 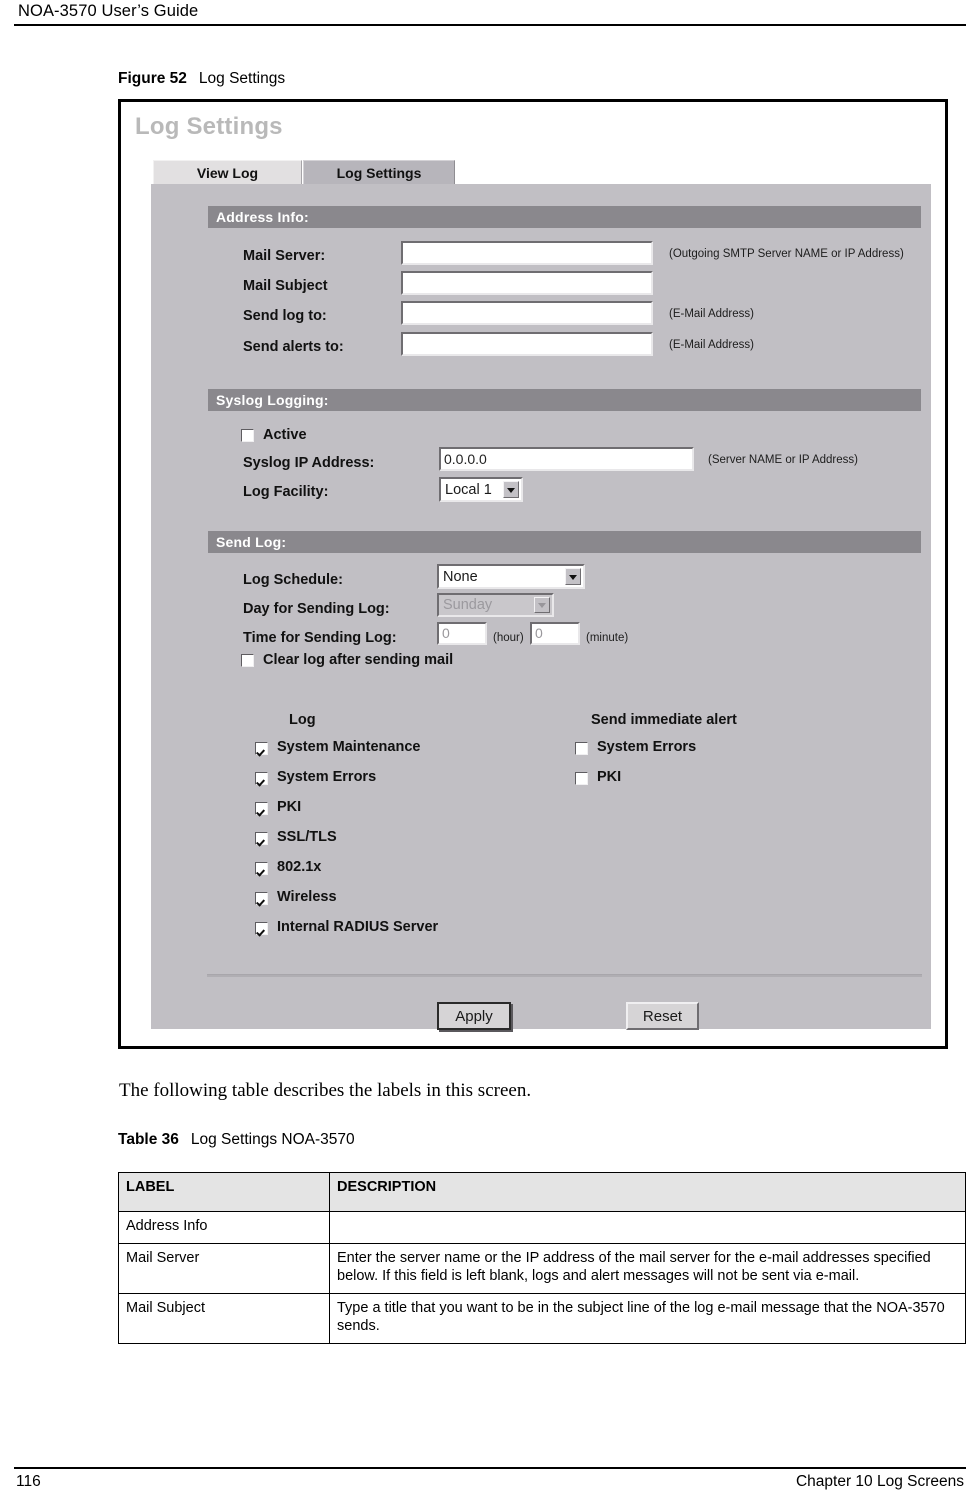 What do you see at coordinates (468, 489) in the screenshot?
I see `log-facility-value: Local 1` at bounding box center [468, 489].